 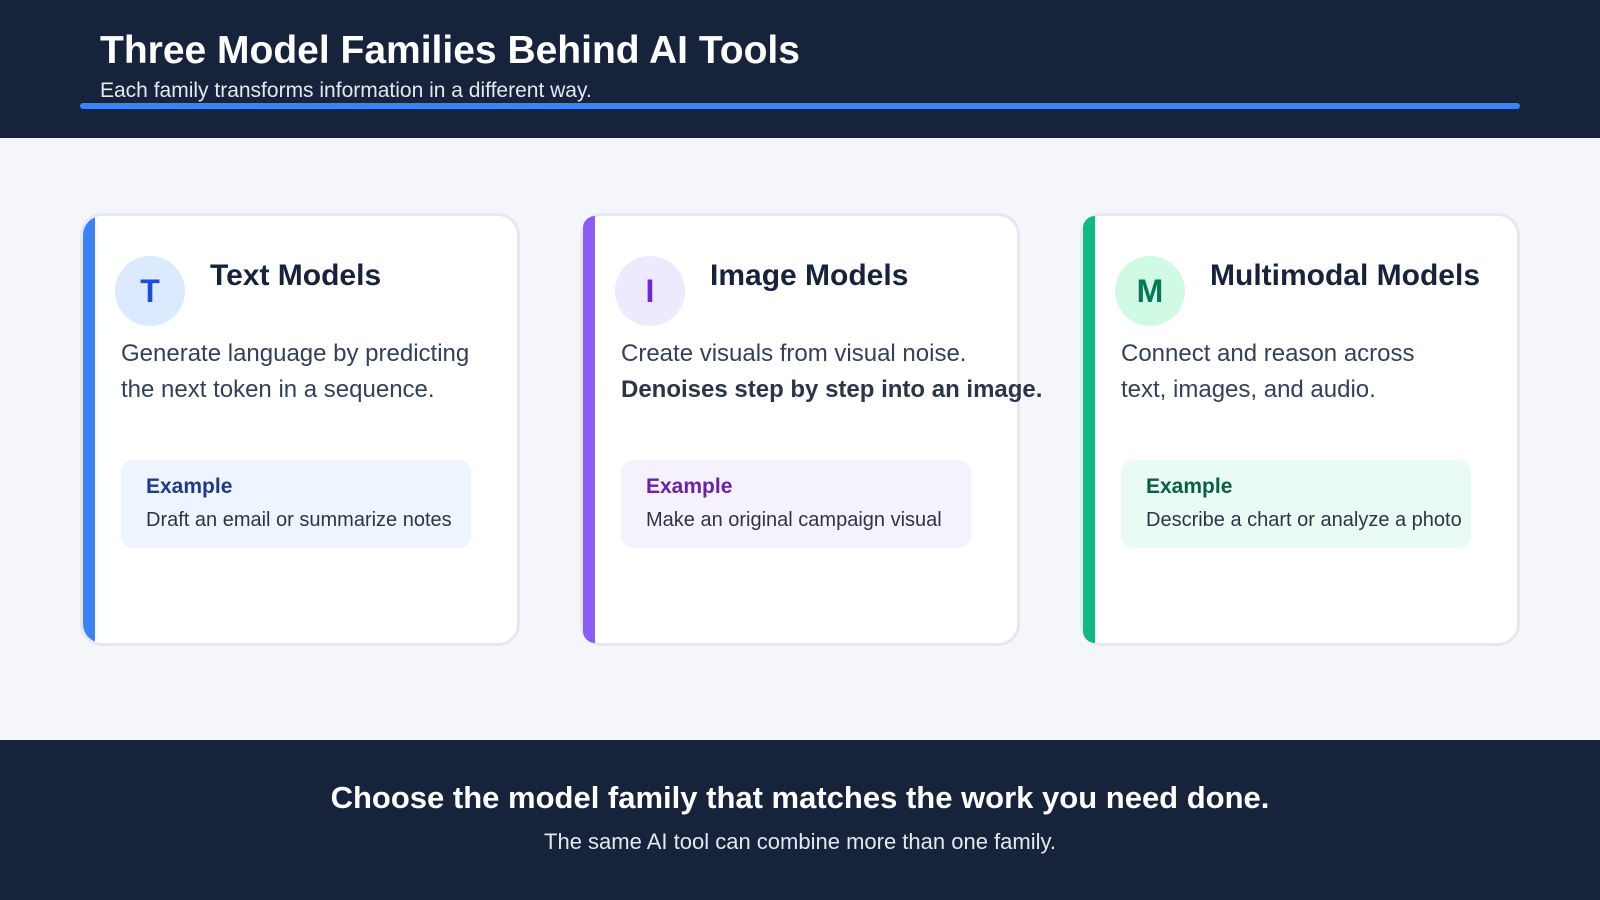 What do you see at coordinates (794, 353) in the screenshot?
I see `description-line: Create visuals from visual noise.` at bounding box center [794, 353].